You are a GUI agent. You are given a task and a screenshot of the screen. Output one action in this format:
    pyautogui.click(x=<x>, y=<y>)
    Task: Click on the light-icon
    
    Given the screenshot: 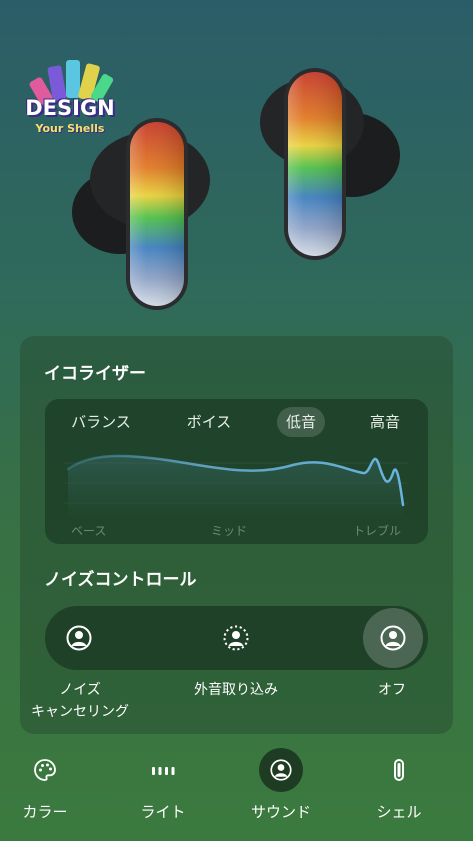 What is the action you would take?
    pyautogui.click(x=163, y=771)
    